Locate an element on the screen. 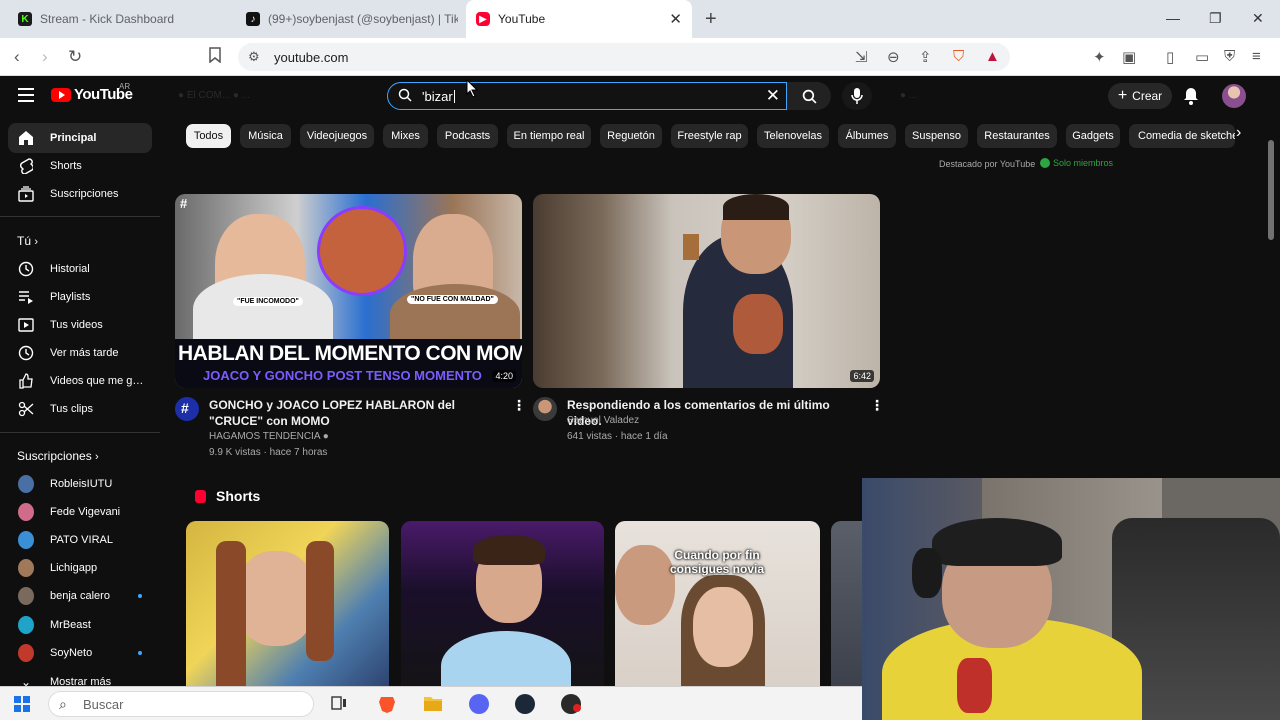  shorts-icon is located at coordinates (26, 166).